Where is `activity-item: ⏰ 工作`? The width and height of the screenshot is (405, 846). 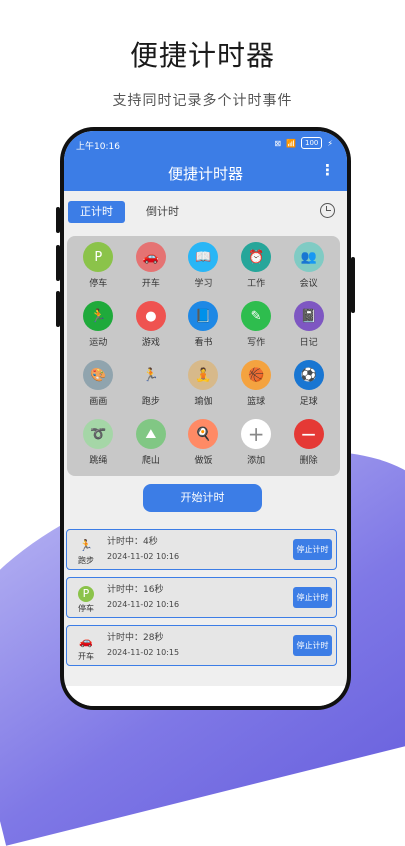
activity-item: ⏰ 工作 is located at coordinates (256, 269).